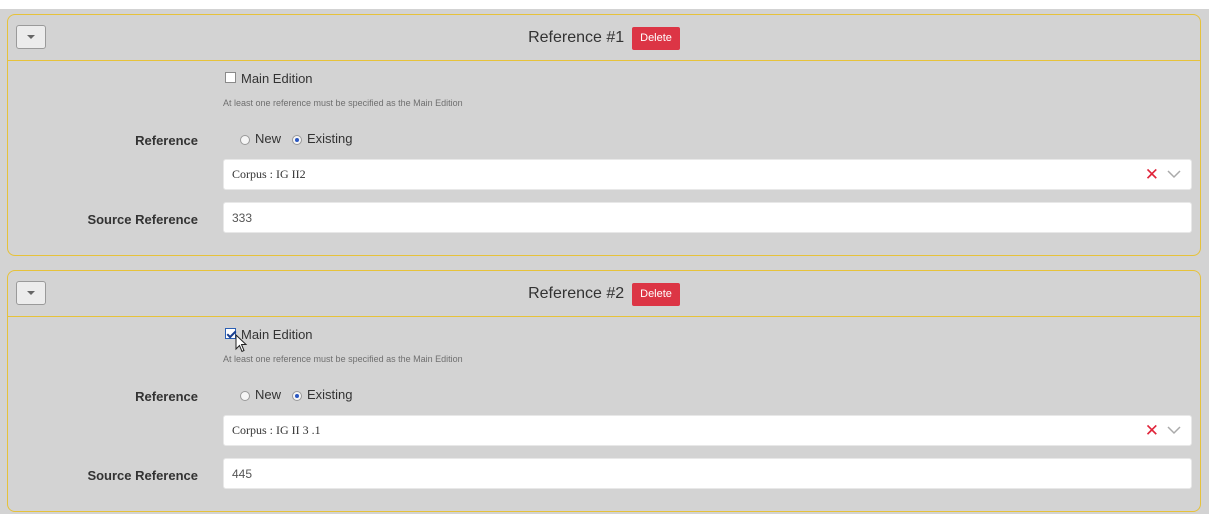  What do you see at coordinates (707, 174) in the screenshot?
I see `corpus-select: Corpus : IG II2 ✕` at bounding box center [707, 174].